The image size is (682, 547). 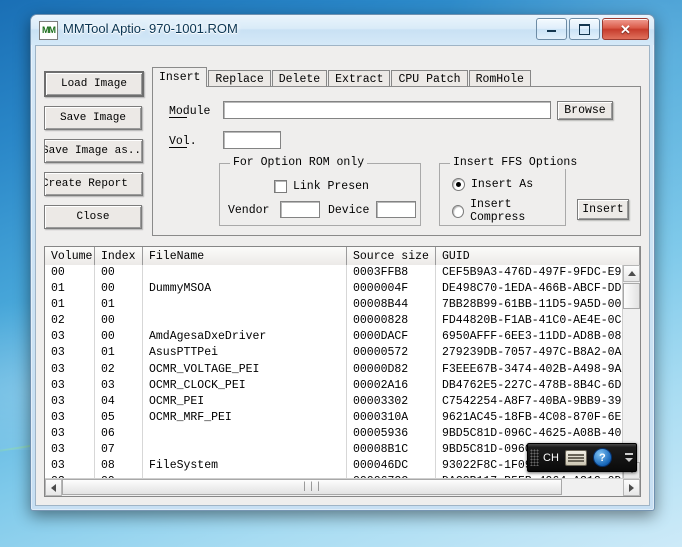 I want to click on column-header-index: Index, so click(x=119, y=256).